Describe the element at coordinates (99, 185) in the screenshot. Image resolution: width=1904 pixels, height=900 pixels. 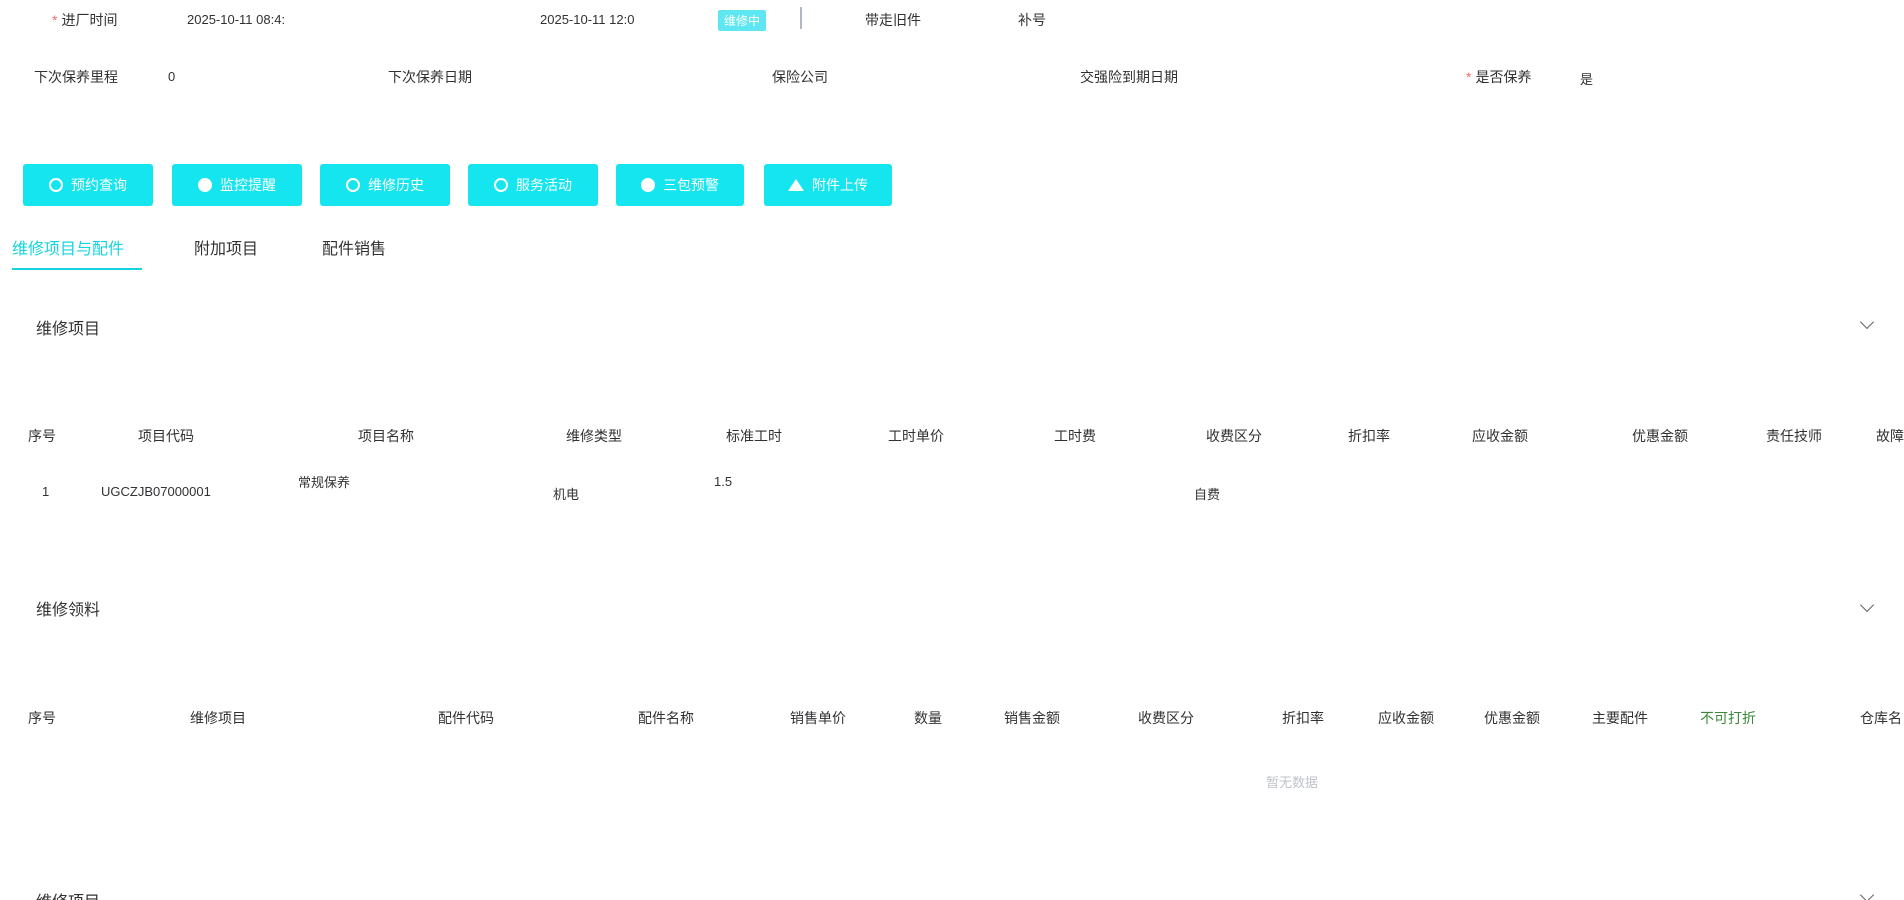
I see `button-label: 预约查询` at that location.